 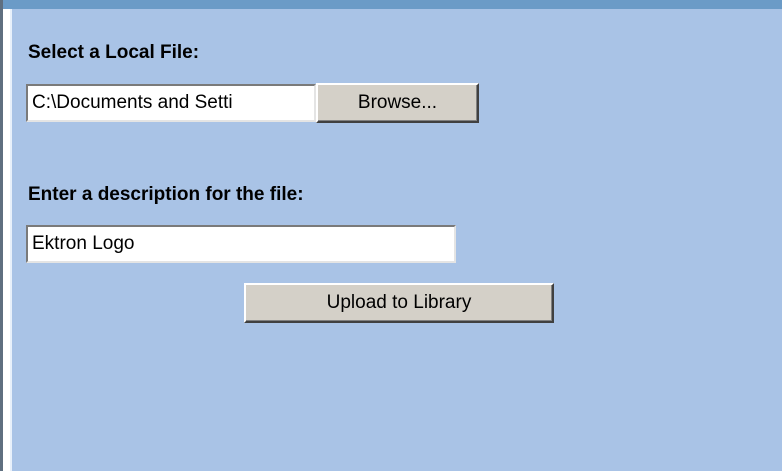 I want to click on frame-gap, so click(x=6, y=240).